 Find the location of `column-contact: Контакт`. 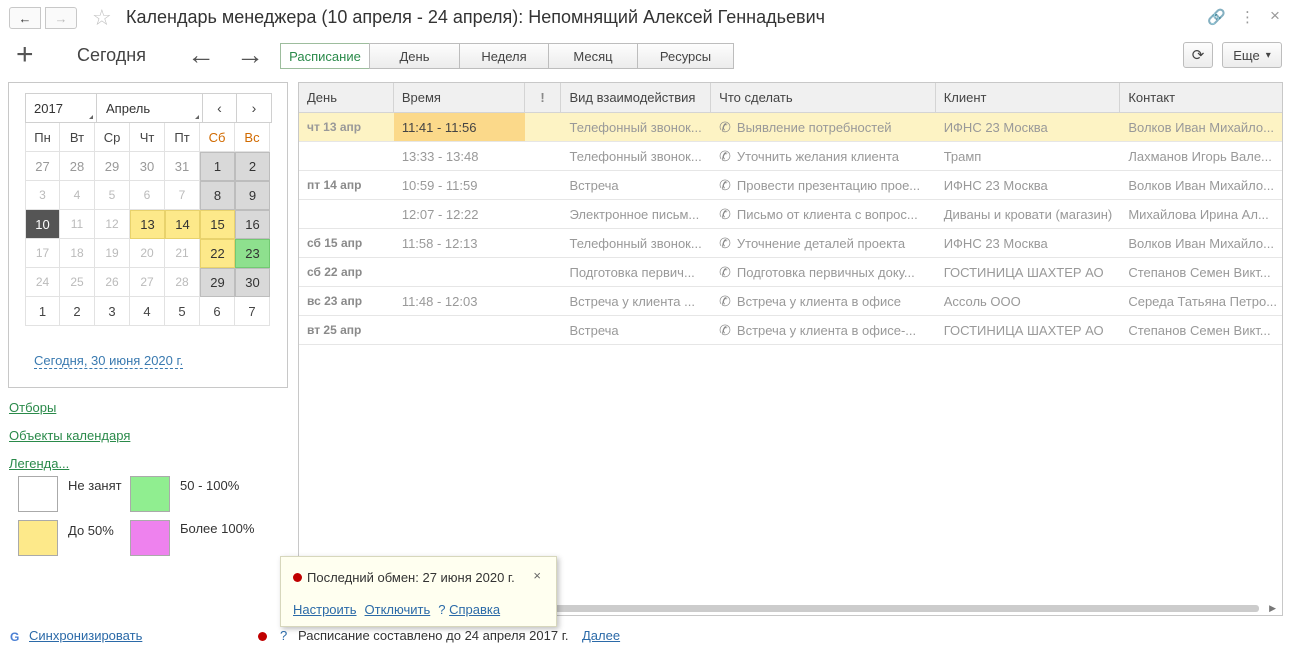

column-contact: Контакт is located at coordinates (1201, 97).